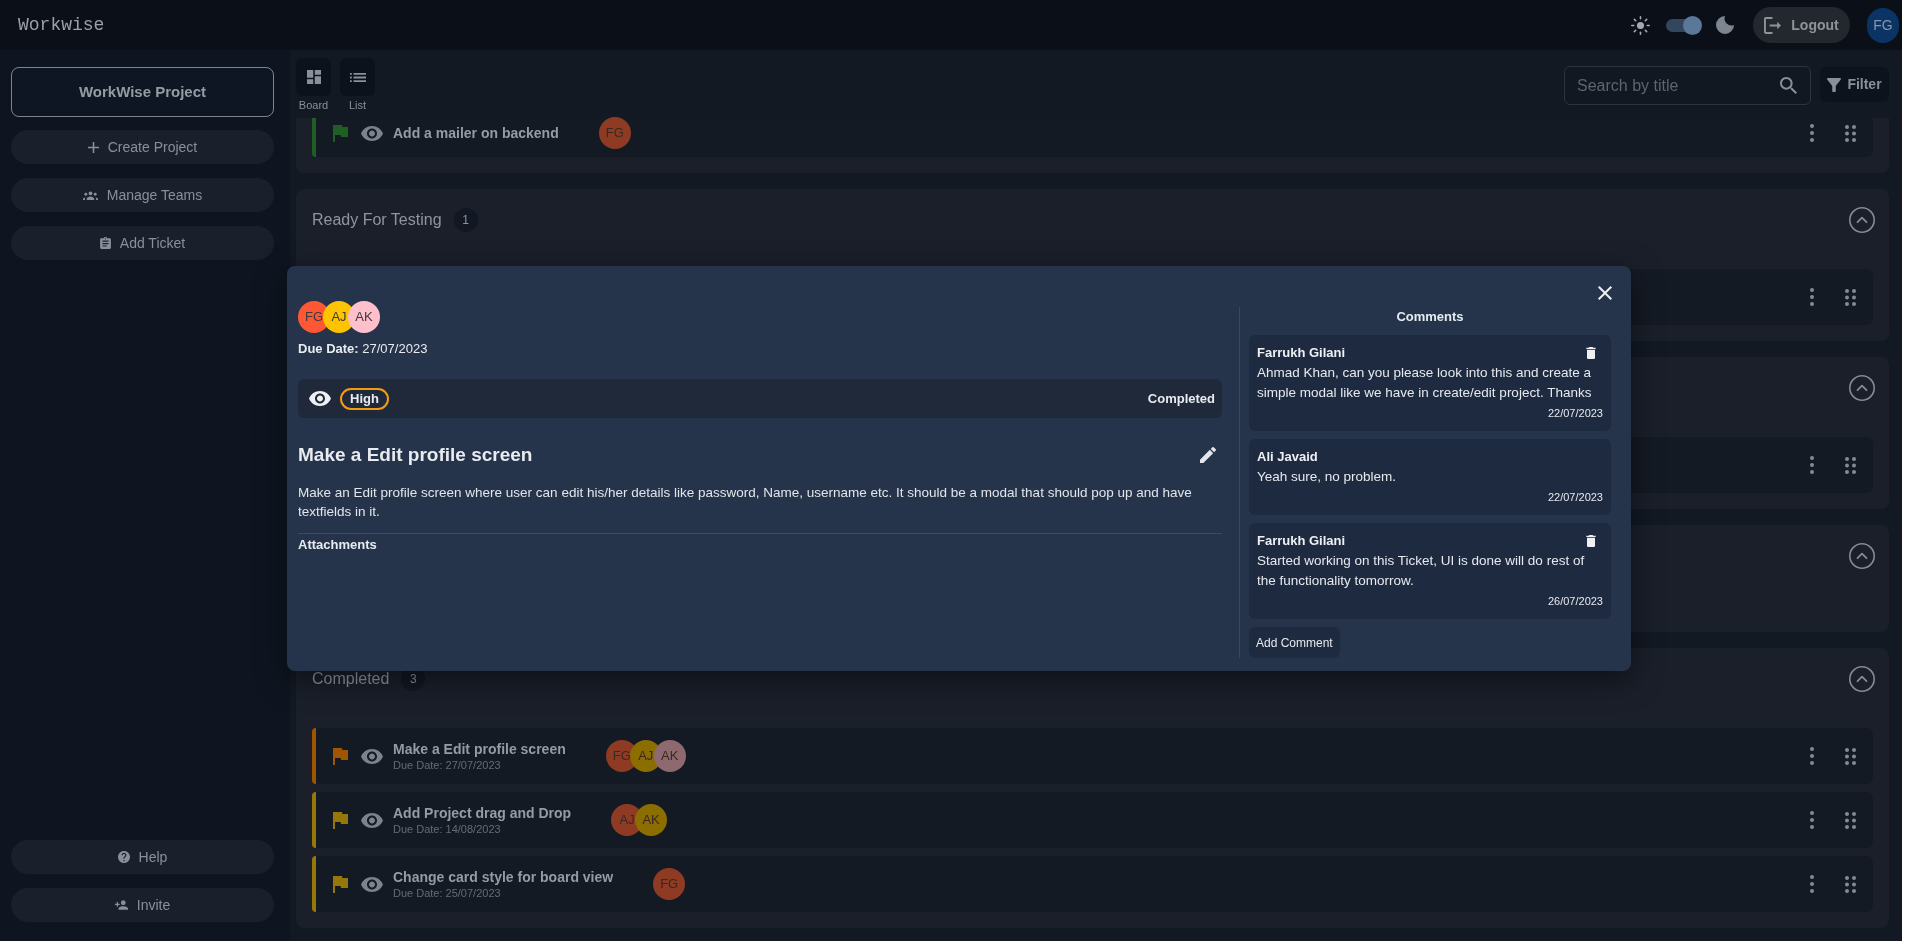 Image resolution: width=1920 pixels, height=941 pixels. I want to click on ticket-title: Add Project drag and Drop, so click(482, 813).